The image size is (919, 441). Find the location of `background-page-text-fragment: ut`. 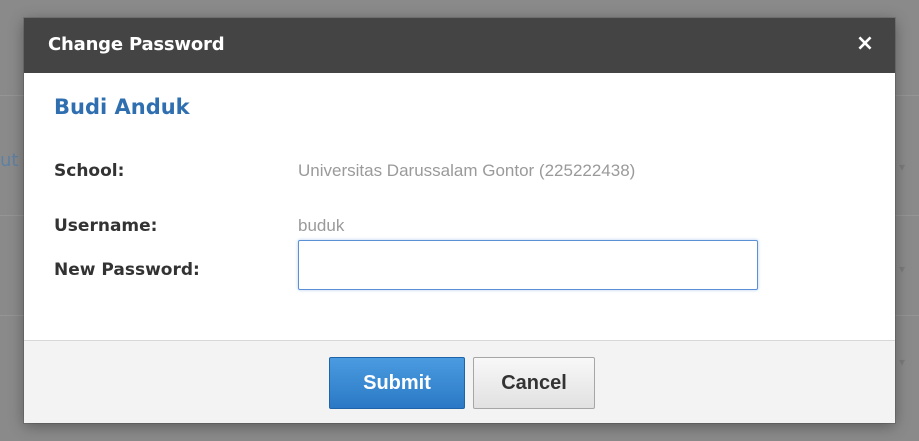

background-page-text-fragment: ut is located at coordinates (9, 160).